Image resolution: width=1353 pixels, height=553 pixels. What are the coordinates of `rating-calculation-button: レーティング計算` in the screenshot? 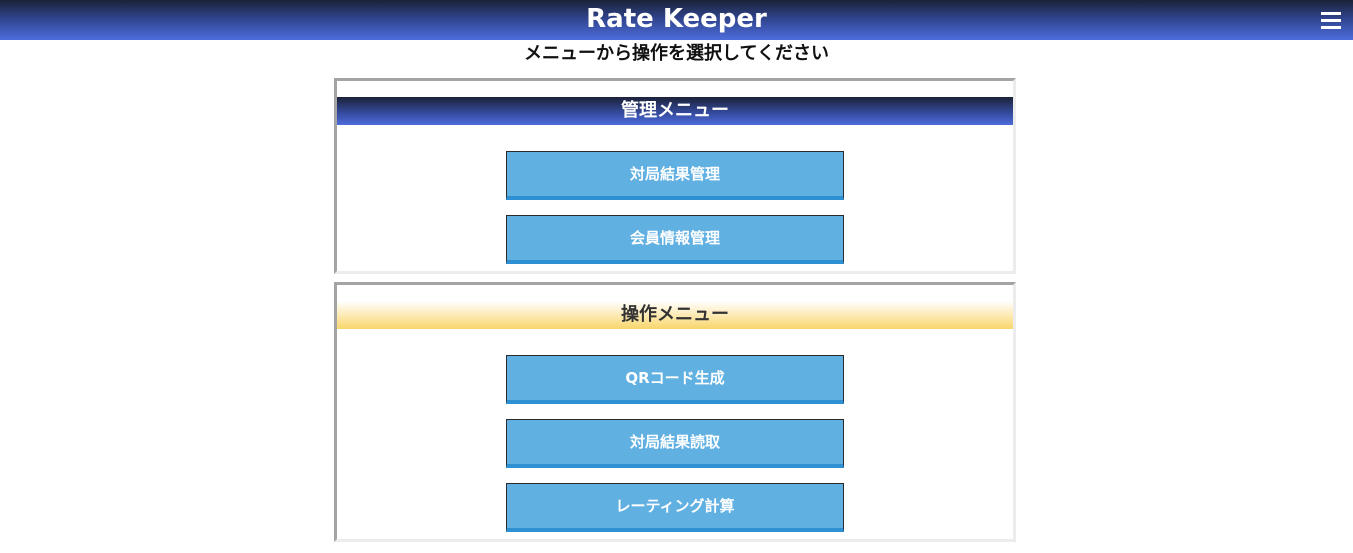 It's located at (675, 507).